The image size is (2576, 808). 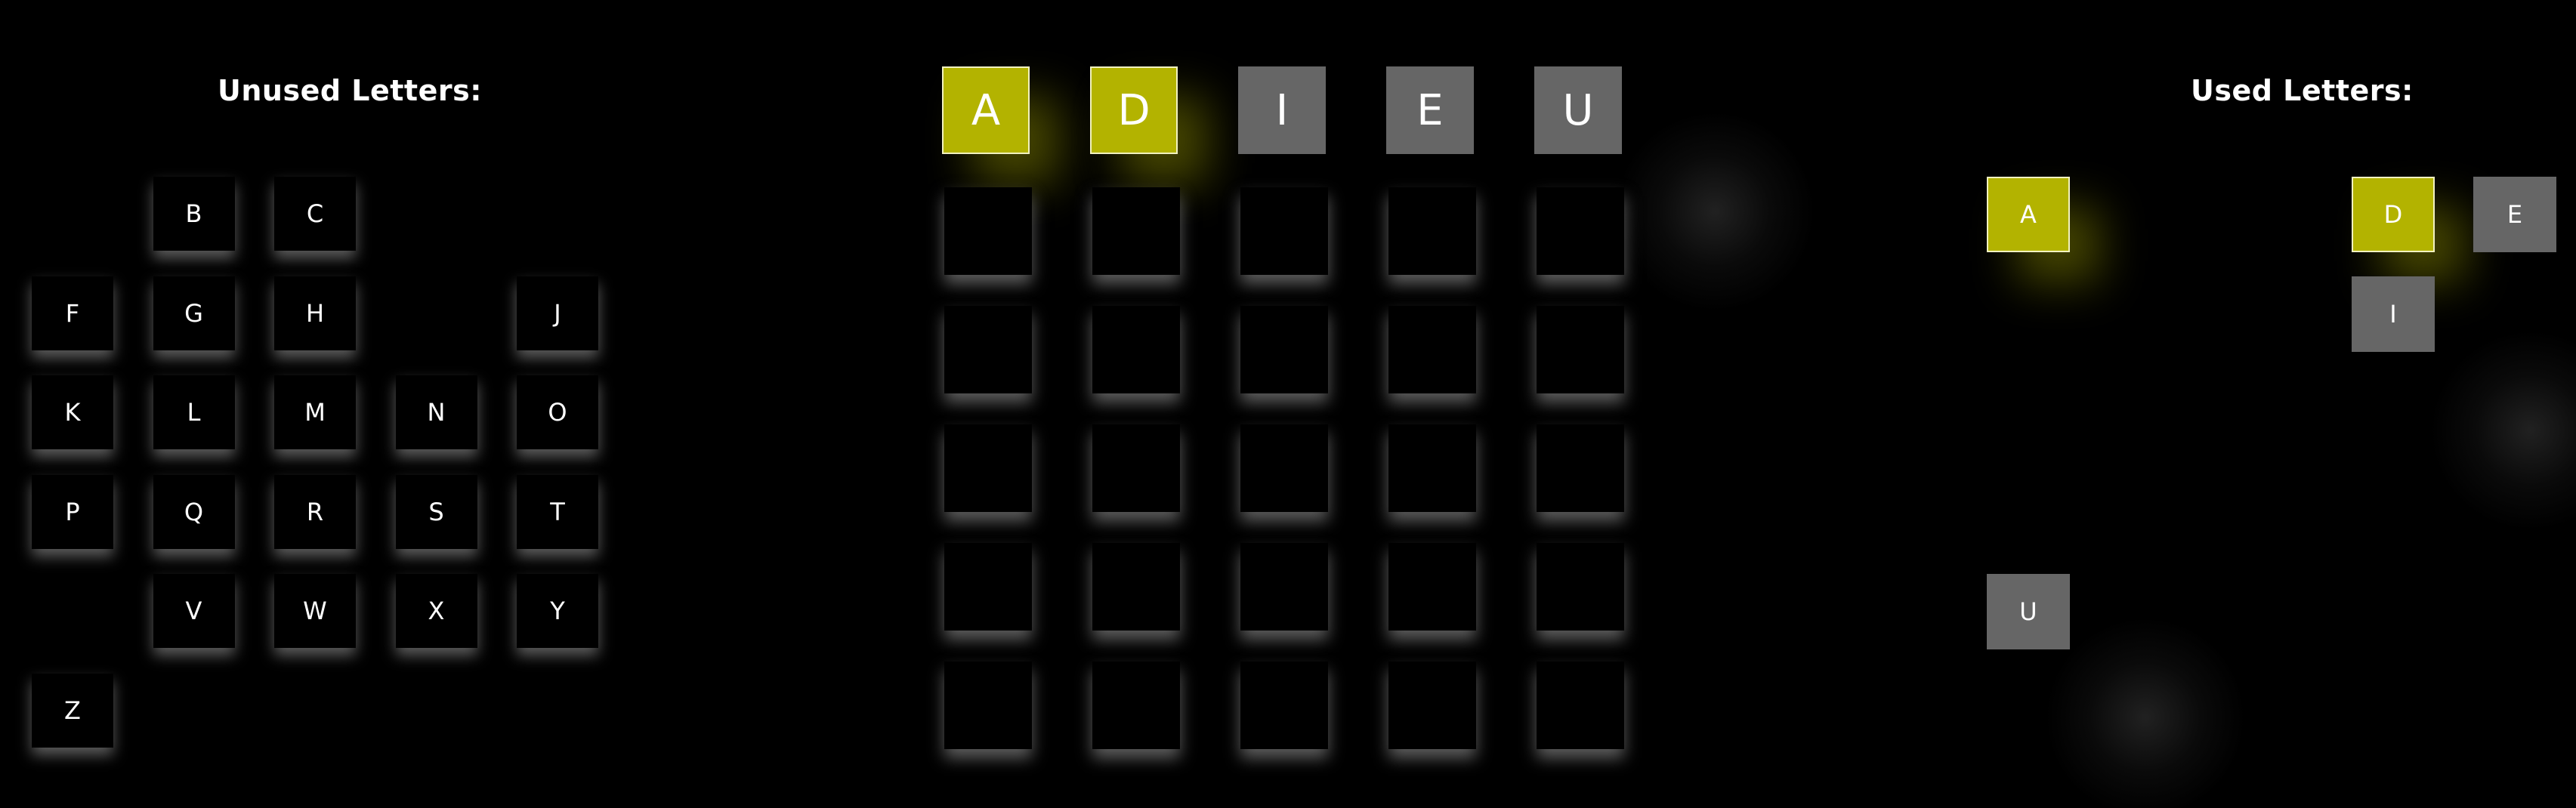 I want to click on guess-cell: I, so click(x=1282, y=110).